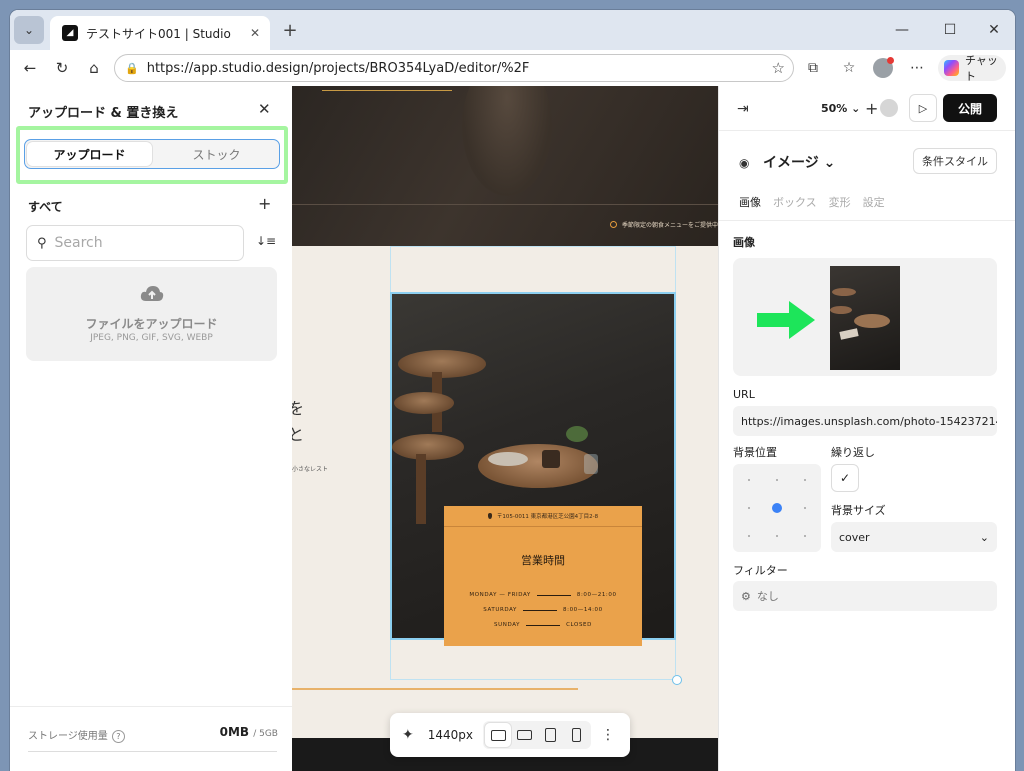  What do you see at coordinates (30, 68) in the screenshot?
I see `back-button: ←` at bounding box center [30, 68].